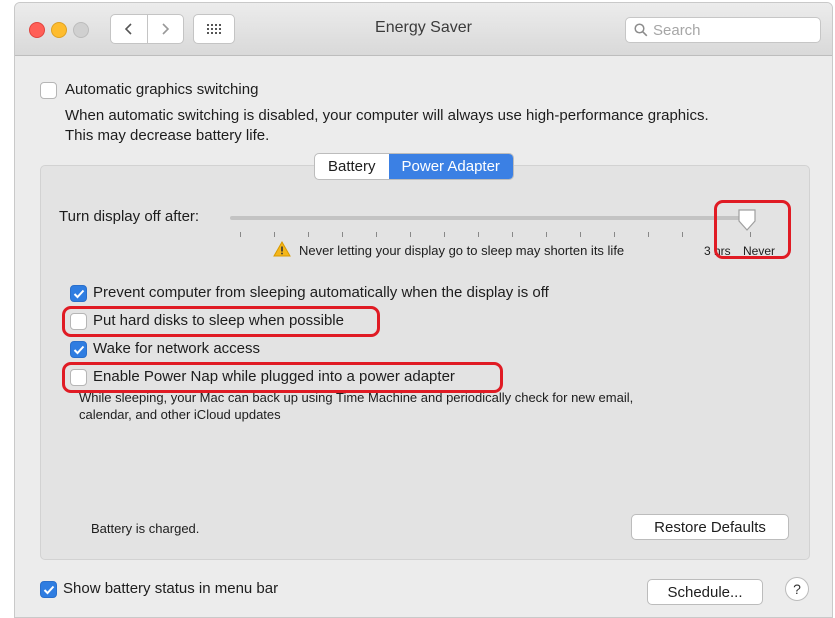  I want to click on power-nap-description-line2: calendar, and other iCloud updates, so click(180, 414).